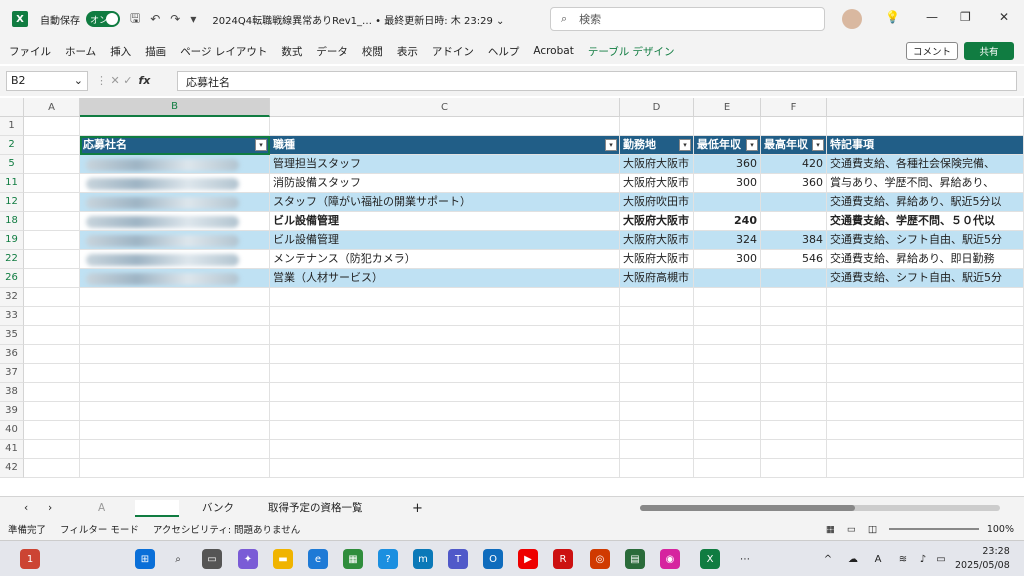 The width and height of the screenshot is (1024, 576). What do you see at coordinates (1004, 17) in the screenshot?
I see `close-icon: ✕` at bounding box center [1004, 17].